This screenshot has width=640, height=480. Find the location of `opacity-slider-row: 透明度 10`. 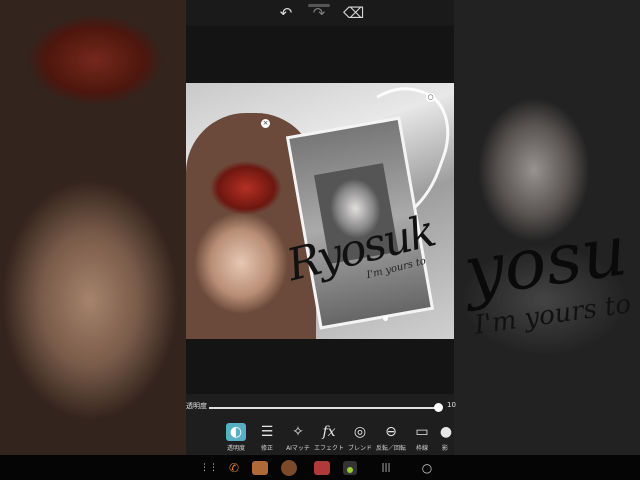

opacity-slider-row: 透明度 10 is located at coordinates (321, 408).